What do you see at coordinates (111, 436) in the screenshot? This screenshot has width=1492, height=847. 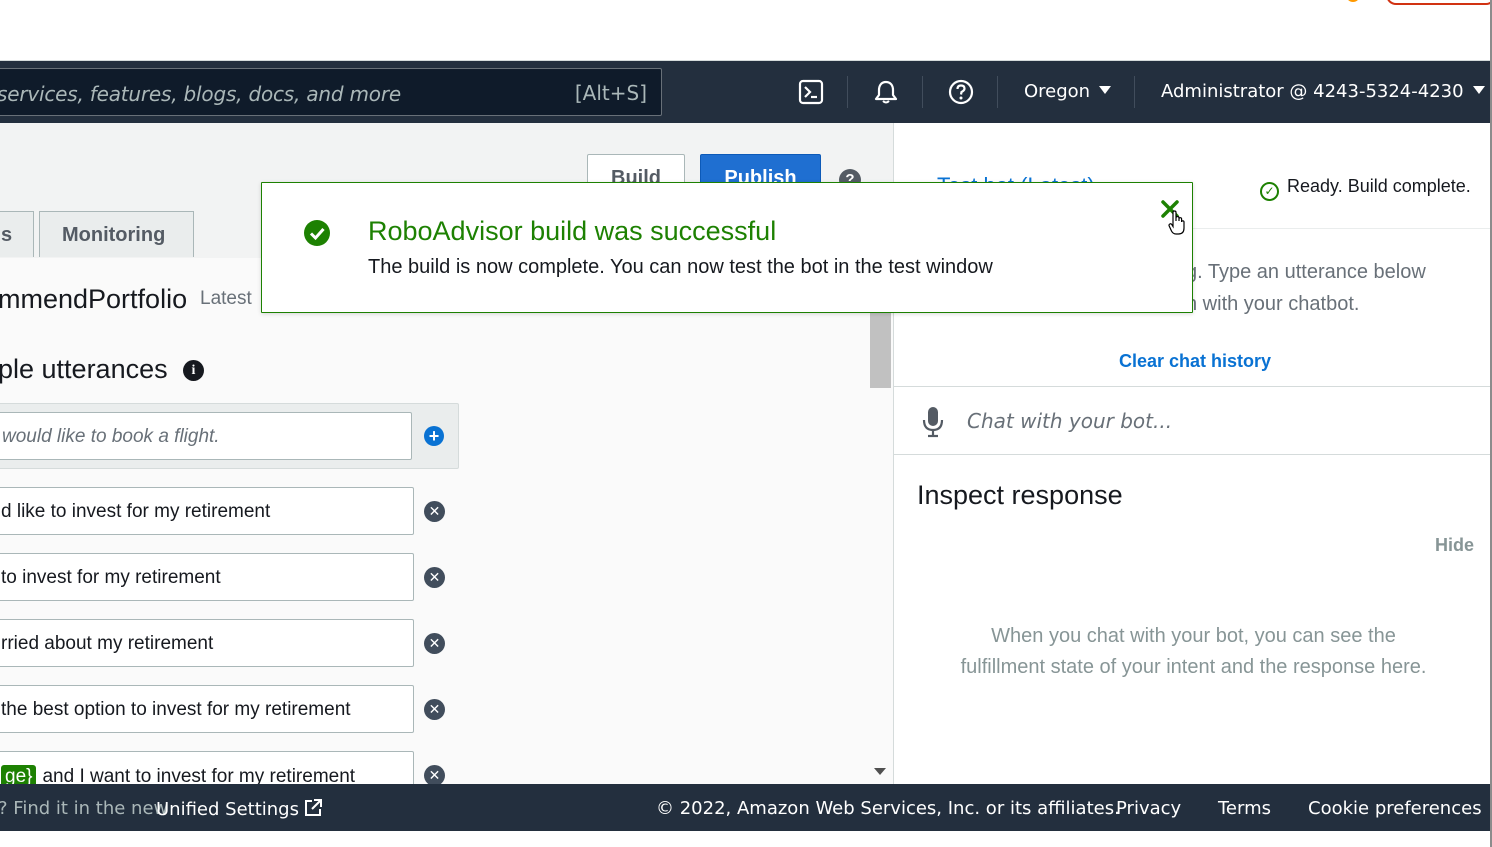 I see `new-utterance-placeholder: would like to book a flight.` at bounding box center [111, 436].